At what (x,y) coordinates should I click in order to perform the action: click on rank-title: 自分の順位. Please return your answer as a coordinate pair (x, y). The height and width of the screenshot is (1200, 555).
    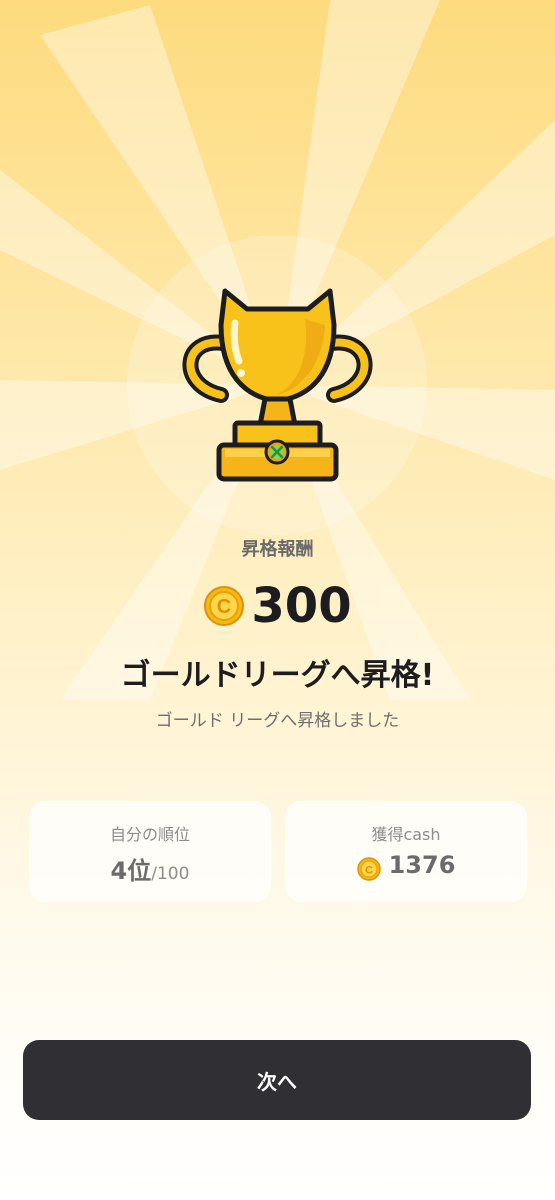
    Looking at the image, I should click on (149, 834).